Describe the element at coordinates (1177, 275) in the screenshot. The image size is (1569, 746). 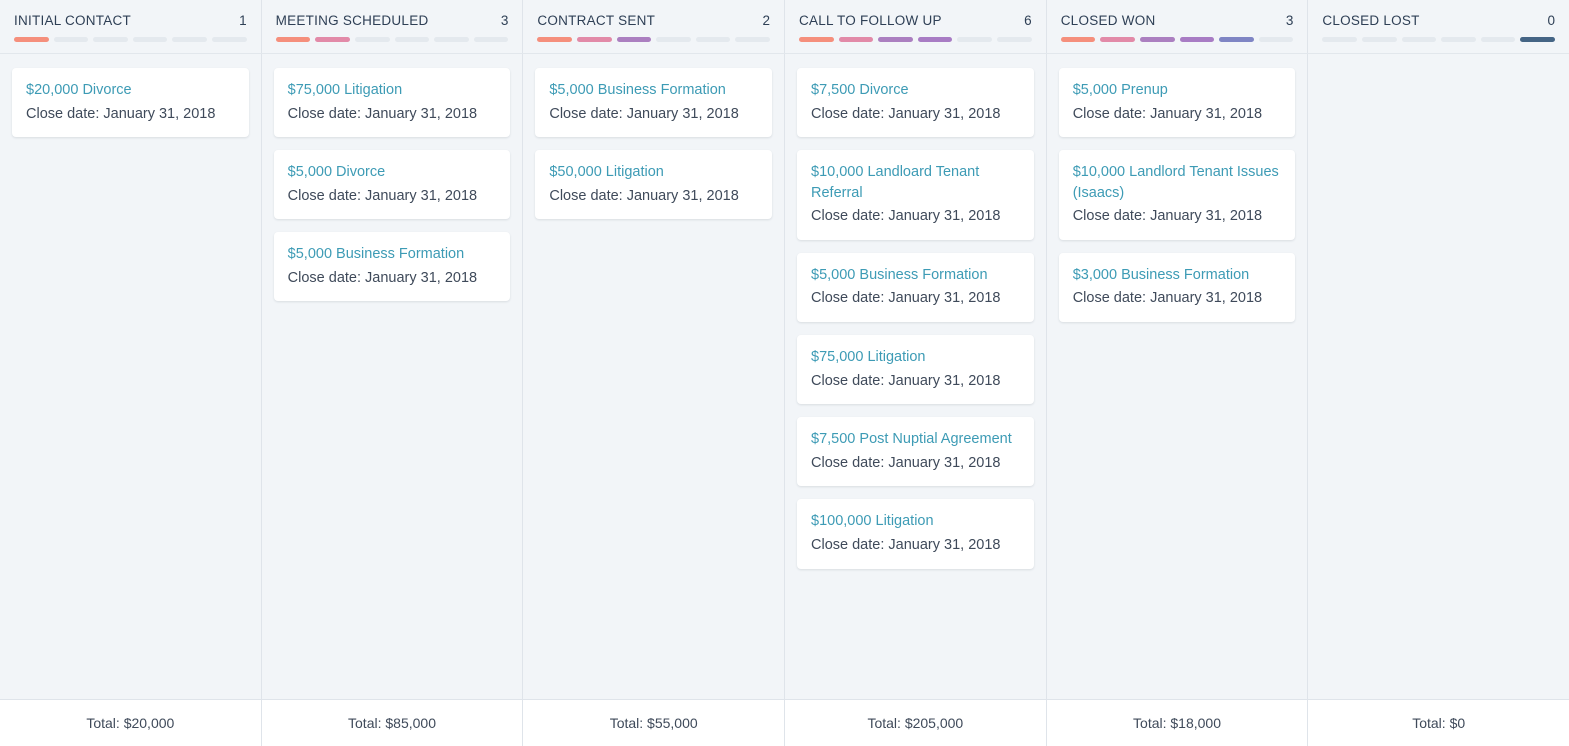
I see `deal-card-title-link: $3,000 Business Formation` at that location.